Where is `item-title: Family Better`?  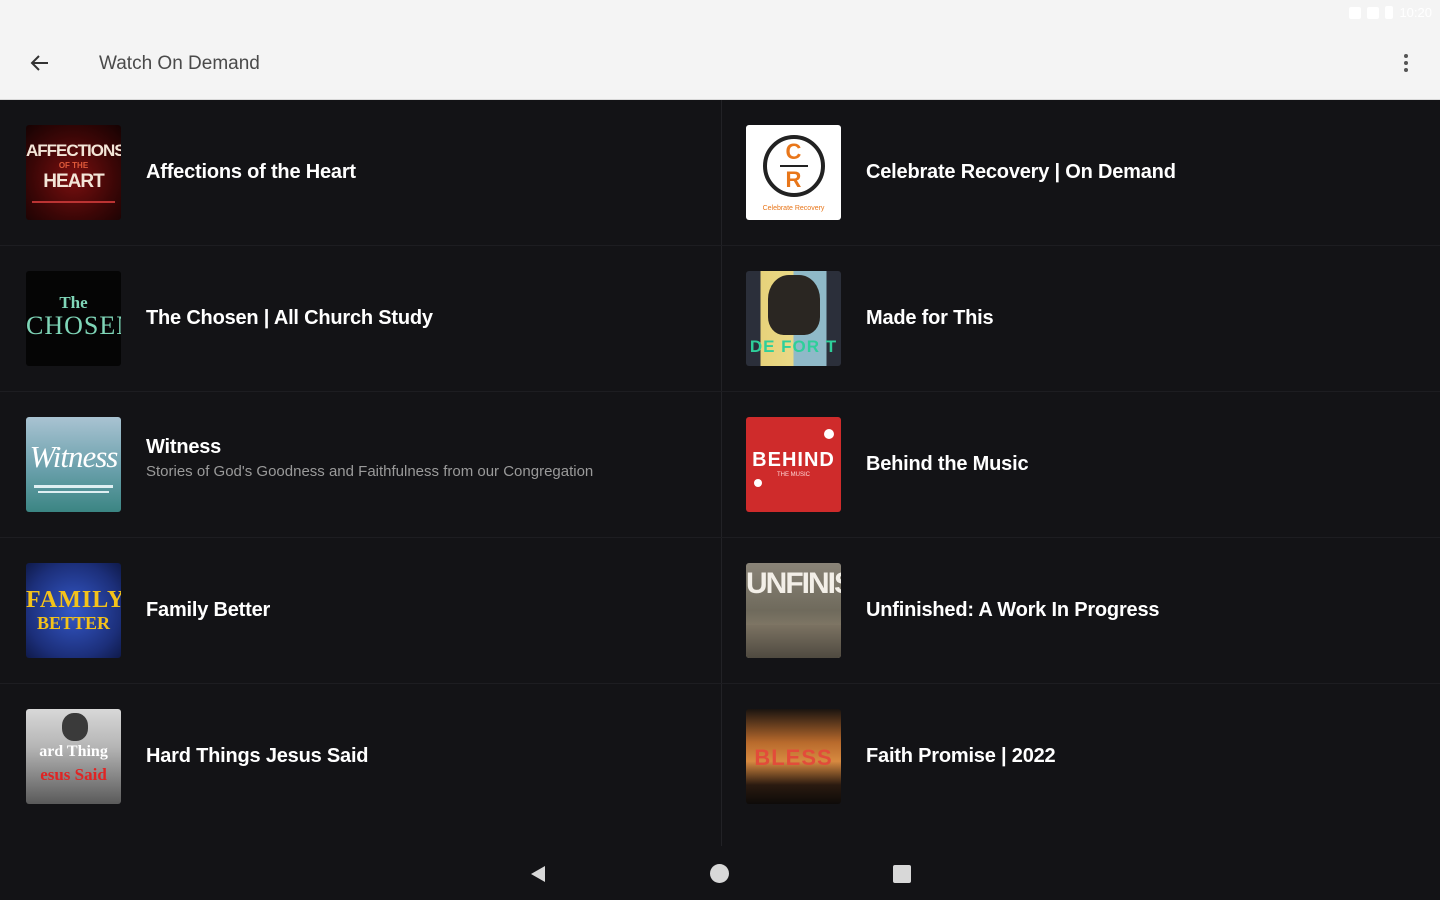
item-title: Family Better is located at coordinates (208, 610).